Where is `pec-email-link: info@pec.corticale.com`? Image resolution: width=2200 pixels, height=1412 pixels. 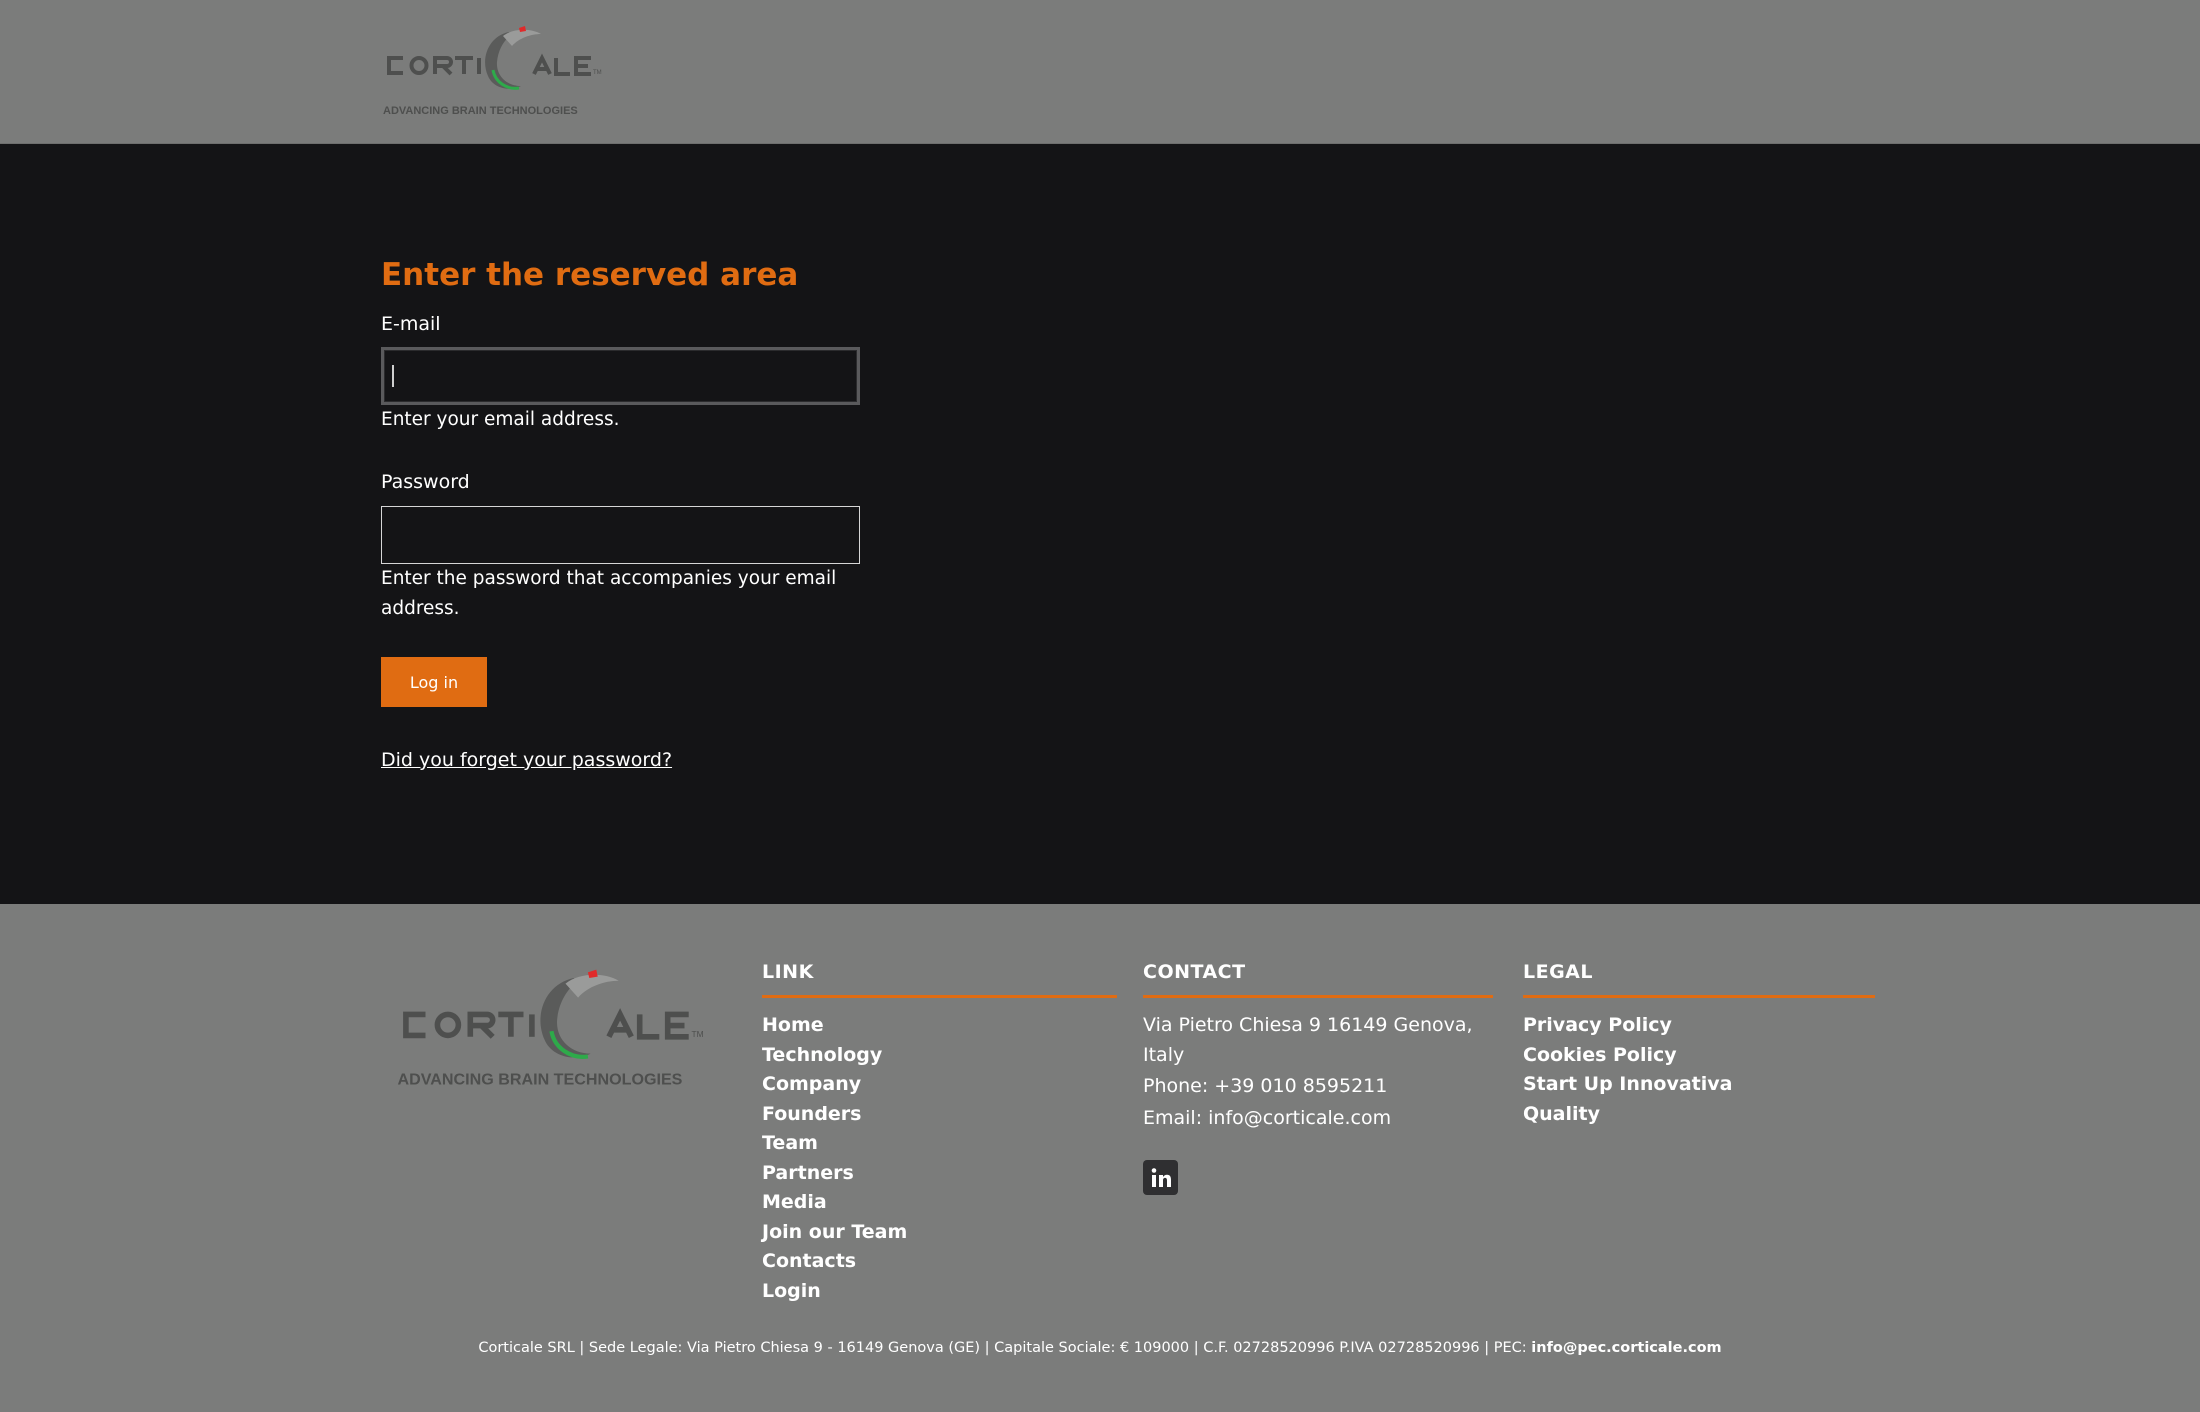
pec-email-link: info@pec.corticale.com is located at coordinates (1626, 1348).